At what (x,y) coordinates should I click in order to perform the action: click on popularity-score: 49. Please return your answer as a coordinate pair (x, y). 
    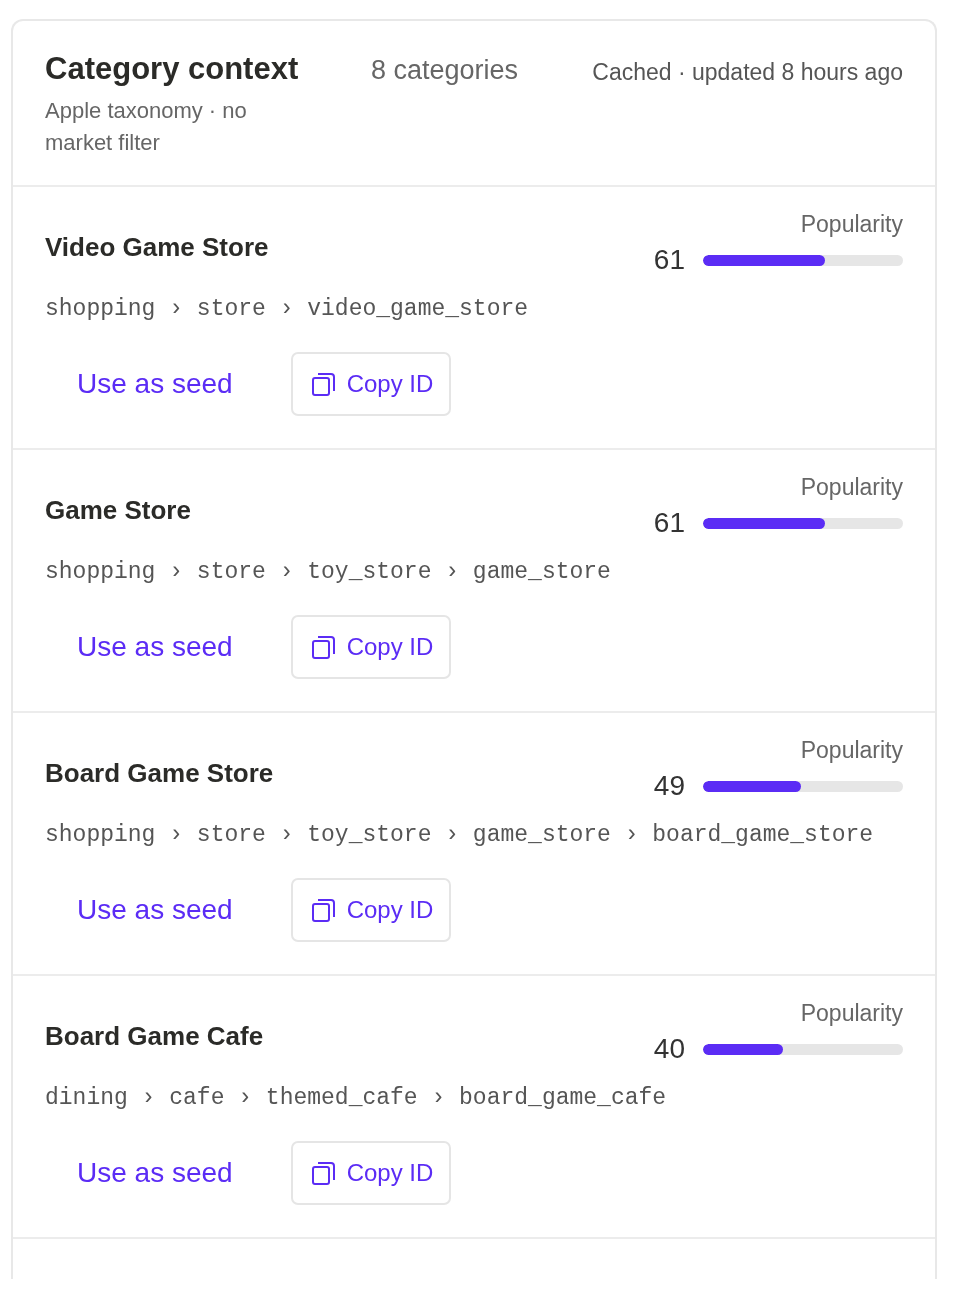
    Looking at the image, I should click on (668, 786).